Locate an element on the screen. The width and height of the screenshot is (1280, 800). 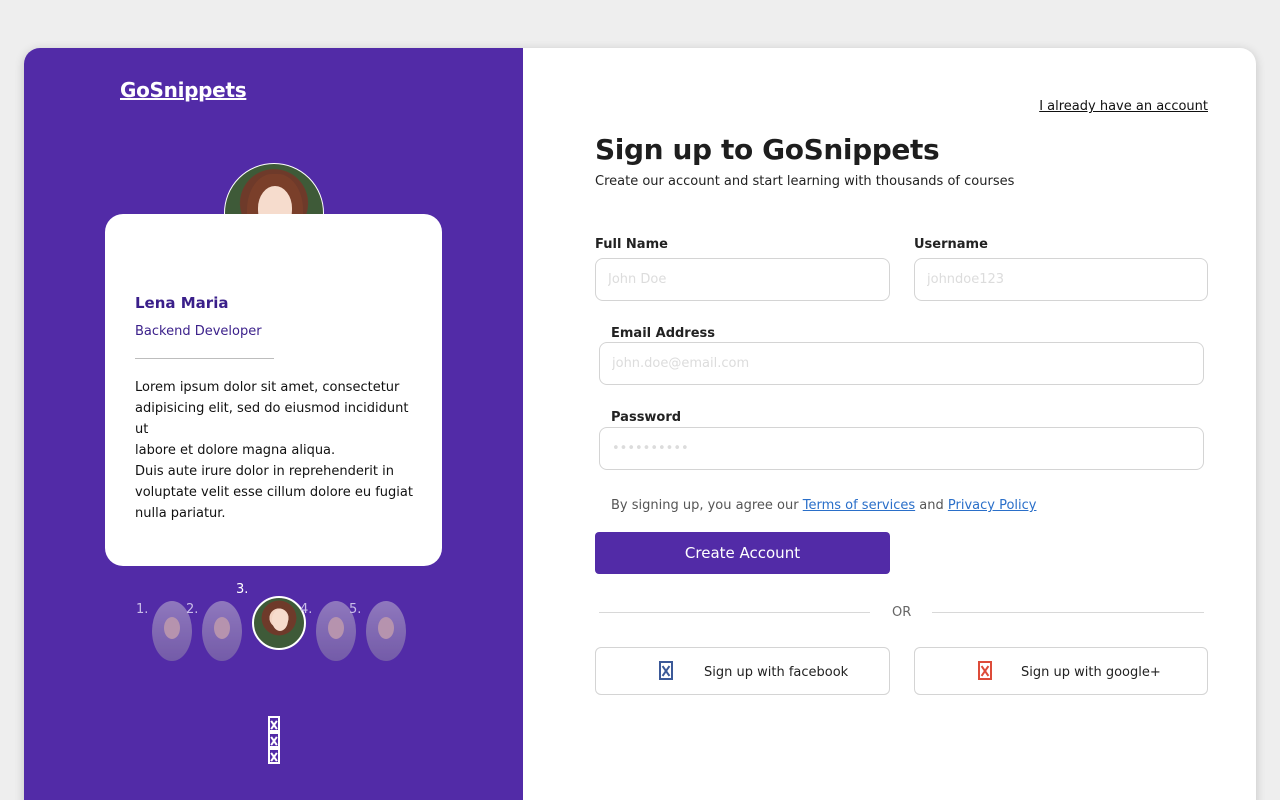
pager-number-4: 4. is located at coordinates (306, 609).